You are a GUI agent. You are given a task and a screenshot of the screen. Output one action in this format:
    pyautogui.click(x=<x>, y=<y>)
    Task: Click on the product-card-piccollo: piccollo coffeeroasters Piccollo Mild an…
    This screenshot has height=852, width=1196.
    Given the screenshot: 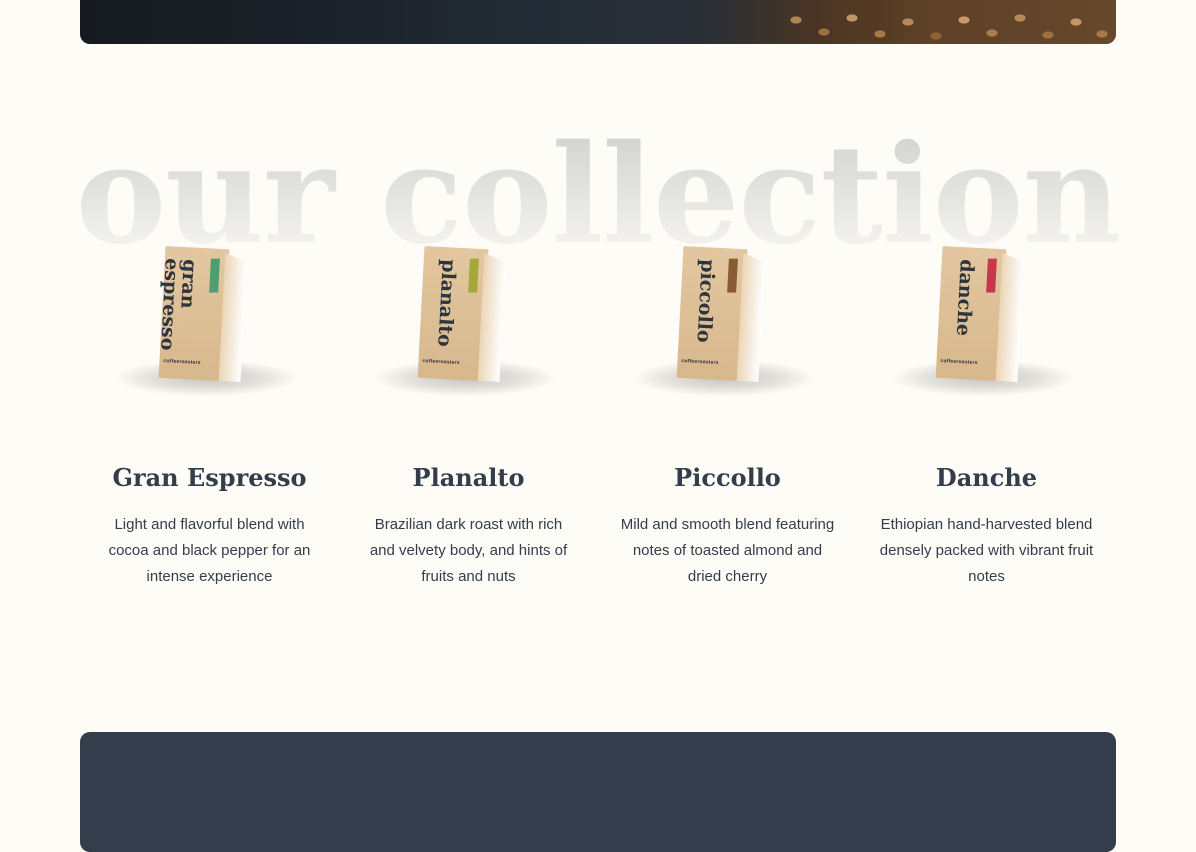 What is the action you would take?
    pyautogui.click(x=727, y=420)
    